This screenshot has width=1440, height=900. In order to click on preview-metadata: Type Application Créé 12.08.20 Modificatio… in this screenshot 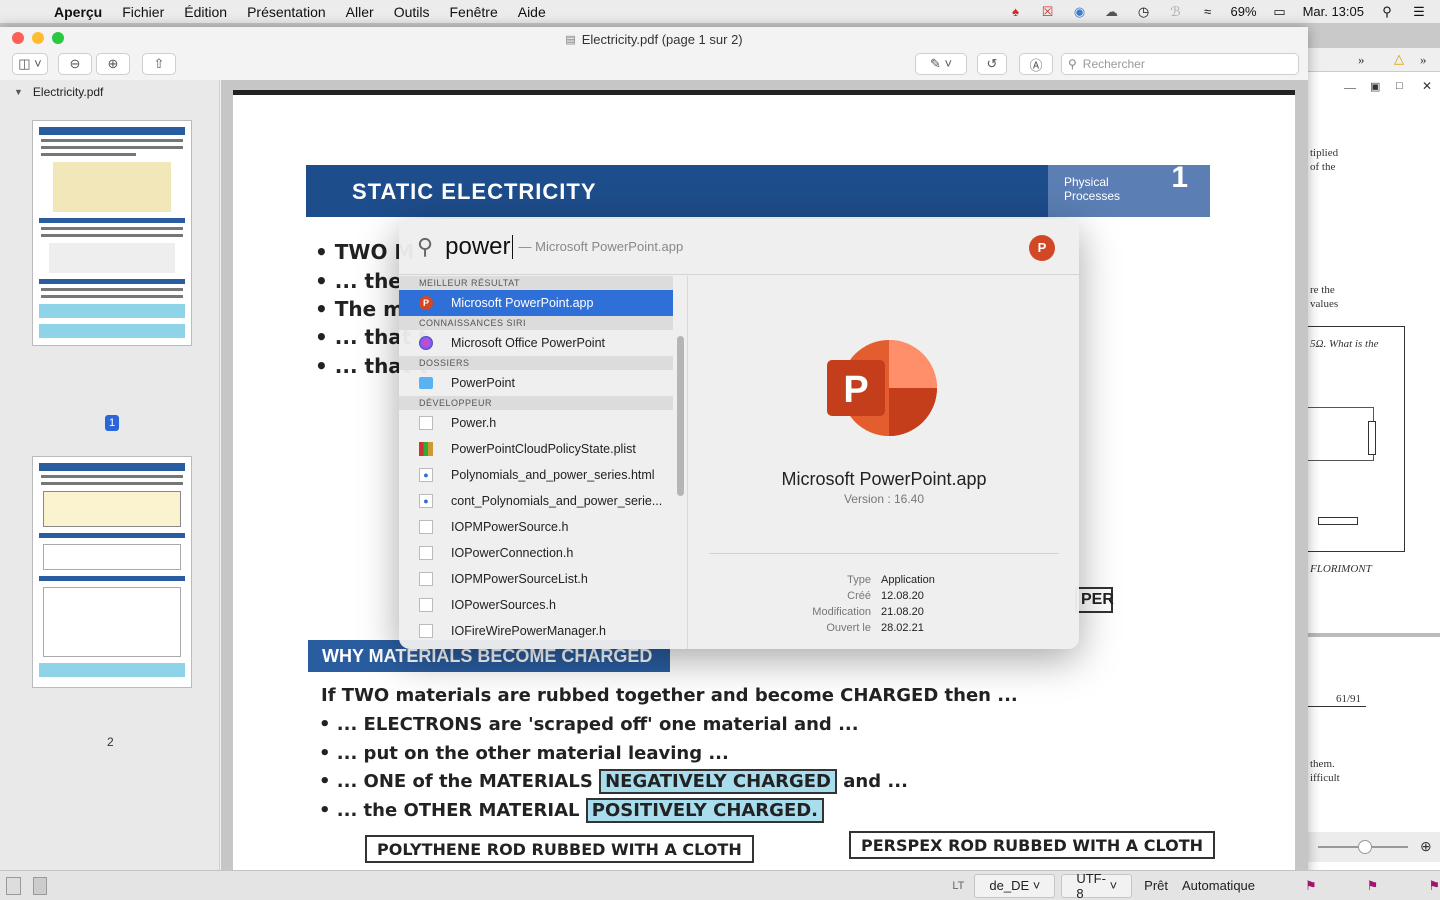, I will do `click(884, 606)`.